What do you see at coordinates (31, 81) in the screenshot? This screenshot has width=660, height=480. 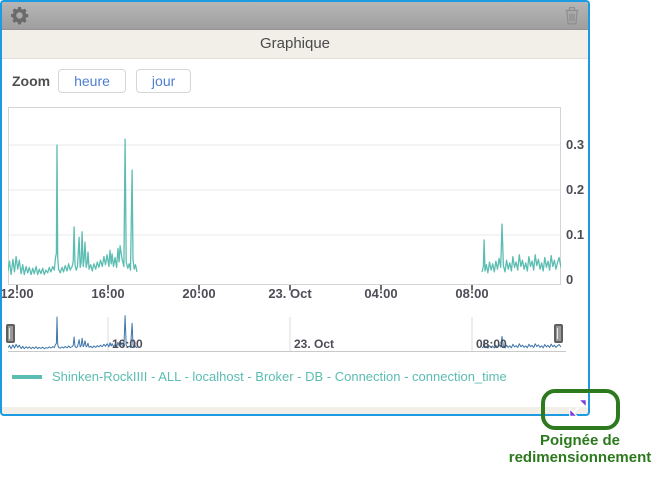 I see `zoom-label: Zoom` at bounding box center [31, 81].